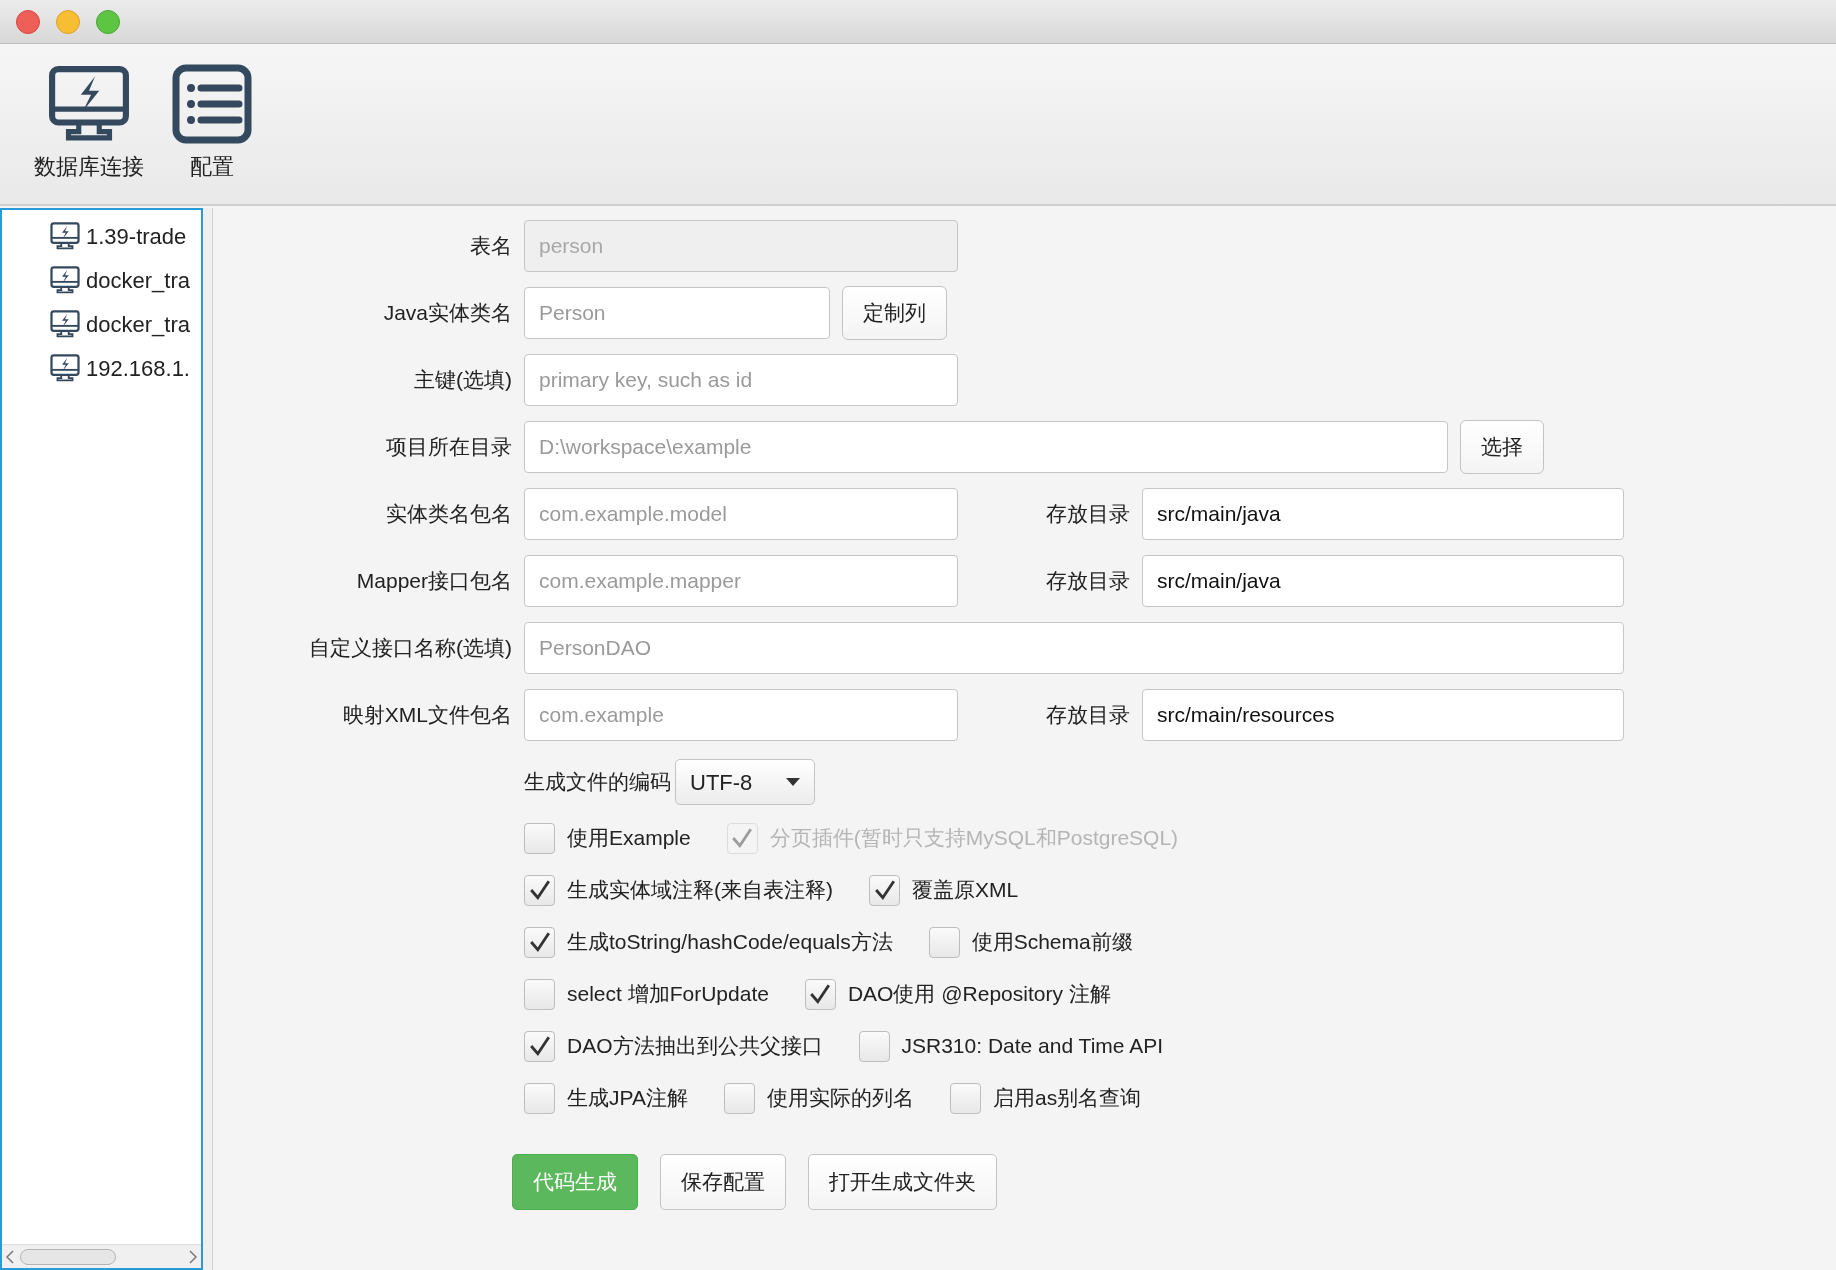 The image size is (1836, 1270). What do you see at coordinates (741, 580) in the screenshot?
I see `input-field: com.example.mapper` at bounding box center [741, 580].